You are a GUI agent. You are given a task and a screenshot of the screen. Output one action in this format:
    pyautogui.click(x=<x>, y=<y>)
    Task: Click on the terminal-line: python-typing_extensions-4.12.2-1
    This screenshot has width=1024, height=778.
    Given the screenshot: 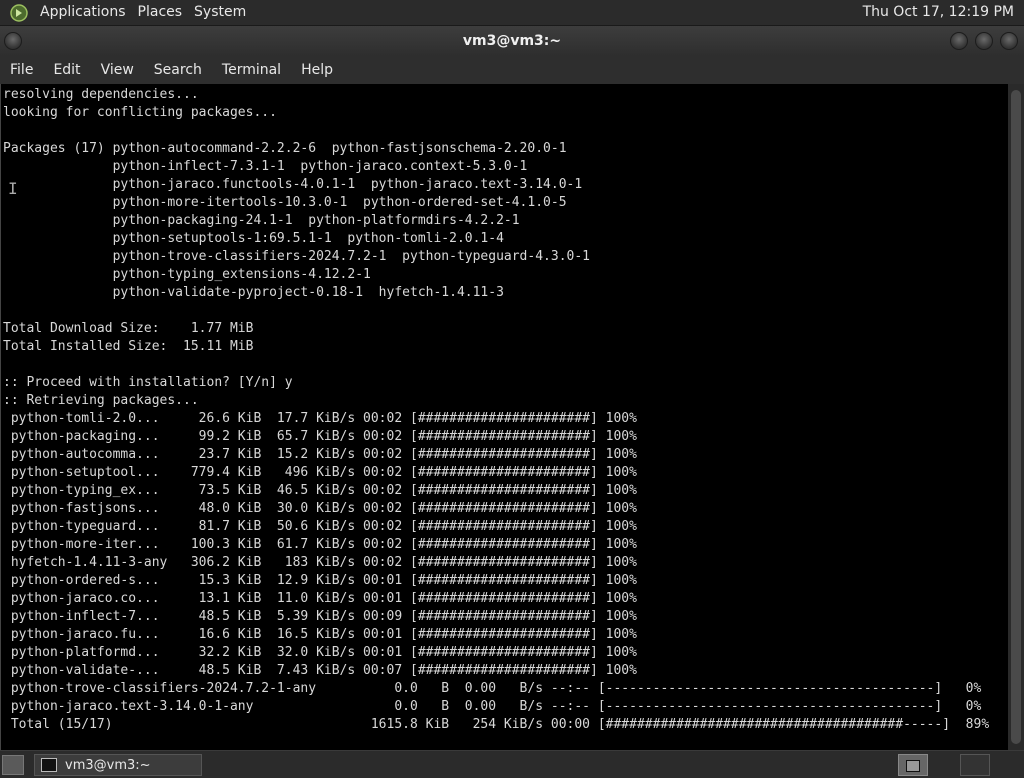 What is the action you would take?
    pyautogui.click(x=187, y=274)
    